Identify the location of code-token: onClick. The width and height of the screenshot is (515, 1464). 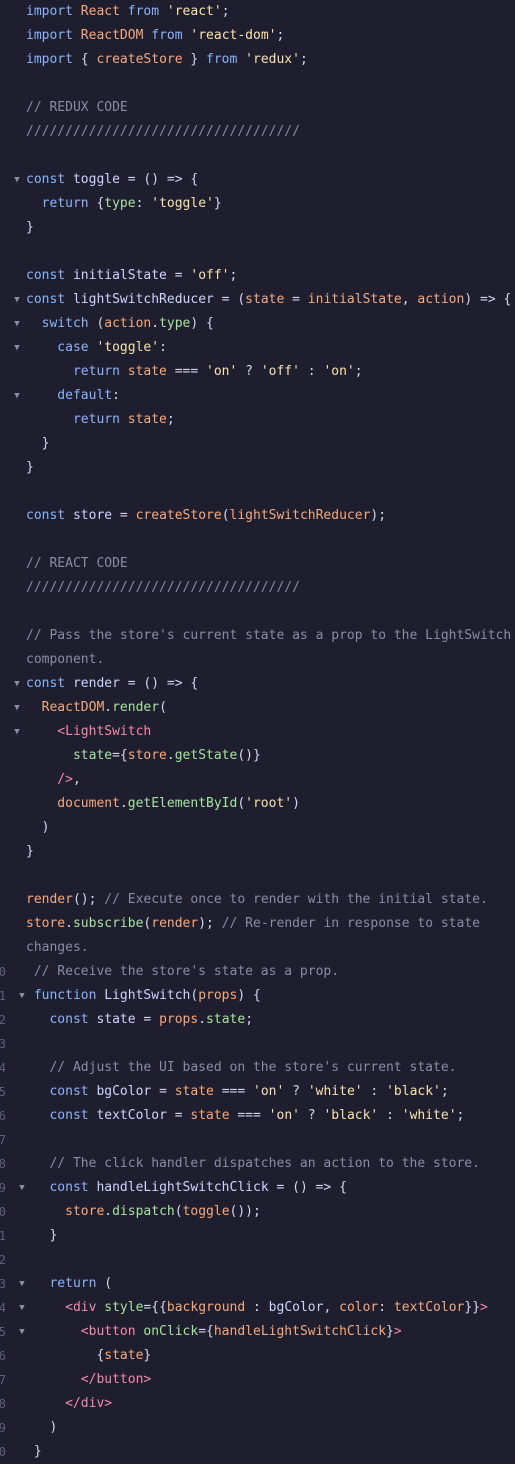
(171, 1331).